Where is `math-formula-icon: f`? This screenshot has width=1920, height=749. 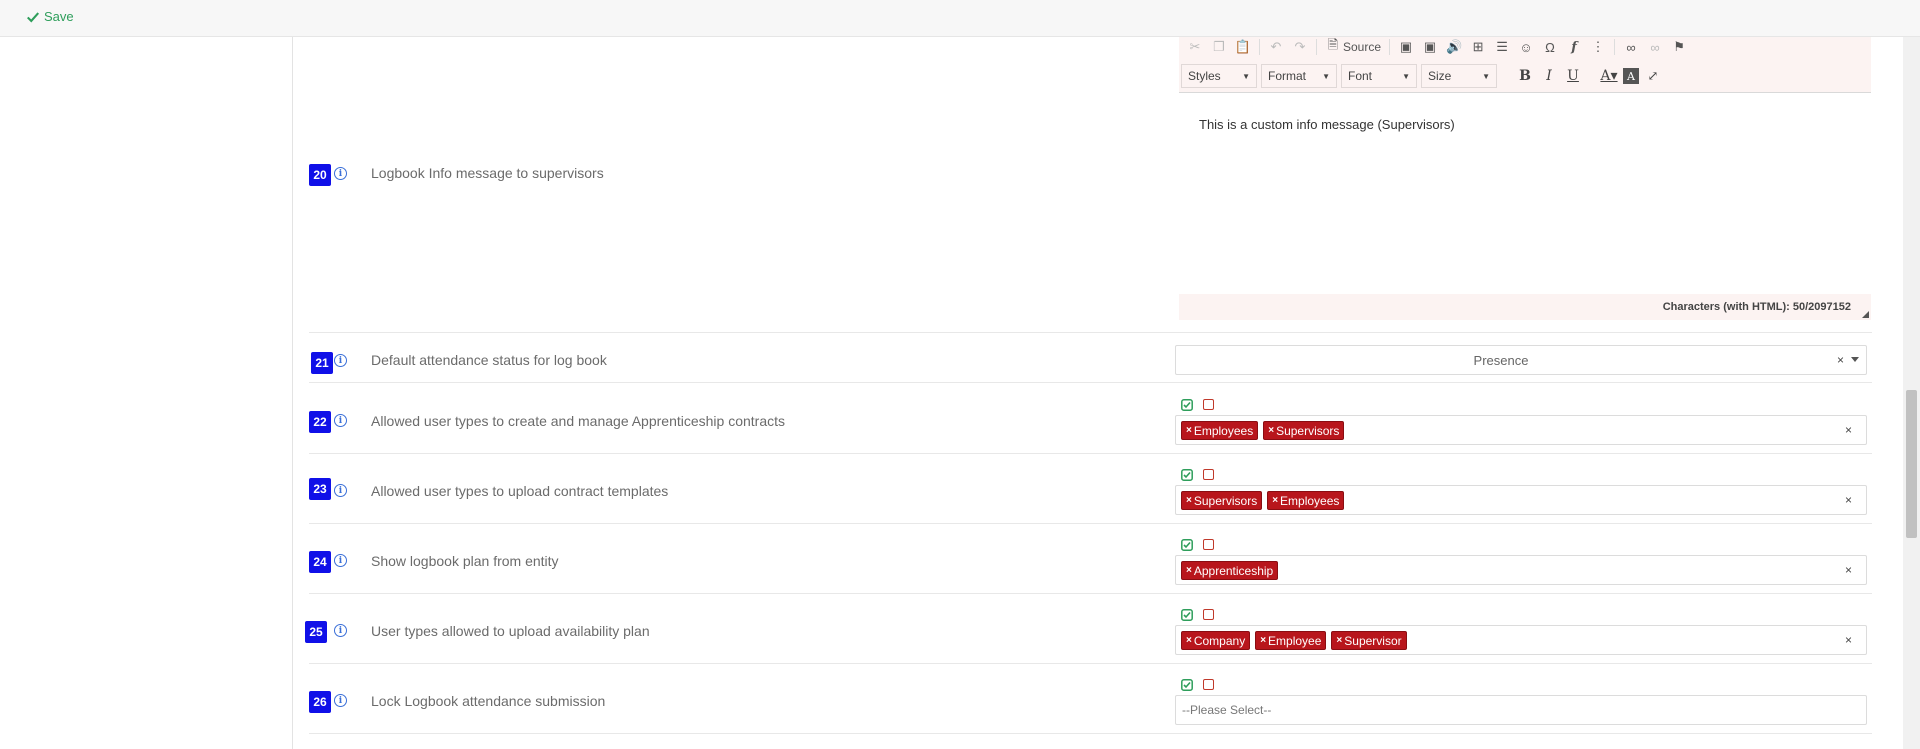
math-formula-icon: f is located at coordinates (1574, 47).